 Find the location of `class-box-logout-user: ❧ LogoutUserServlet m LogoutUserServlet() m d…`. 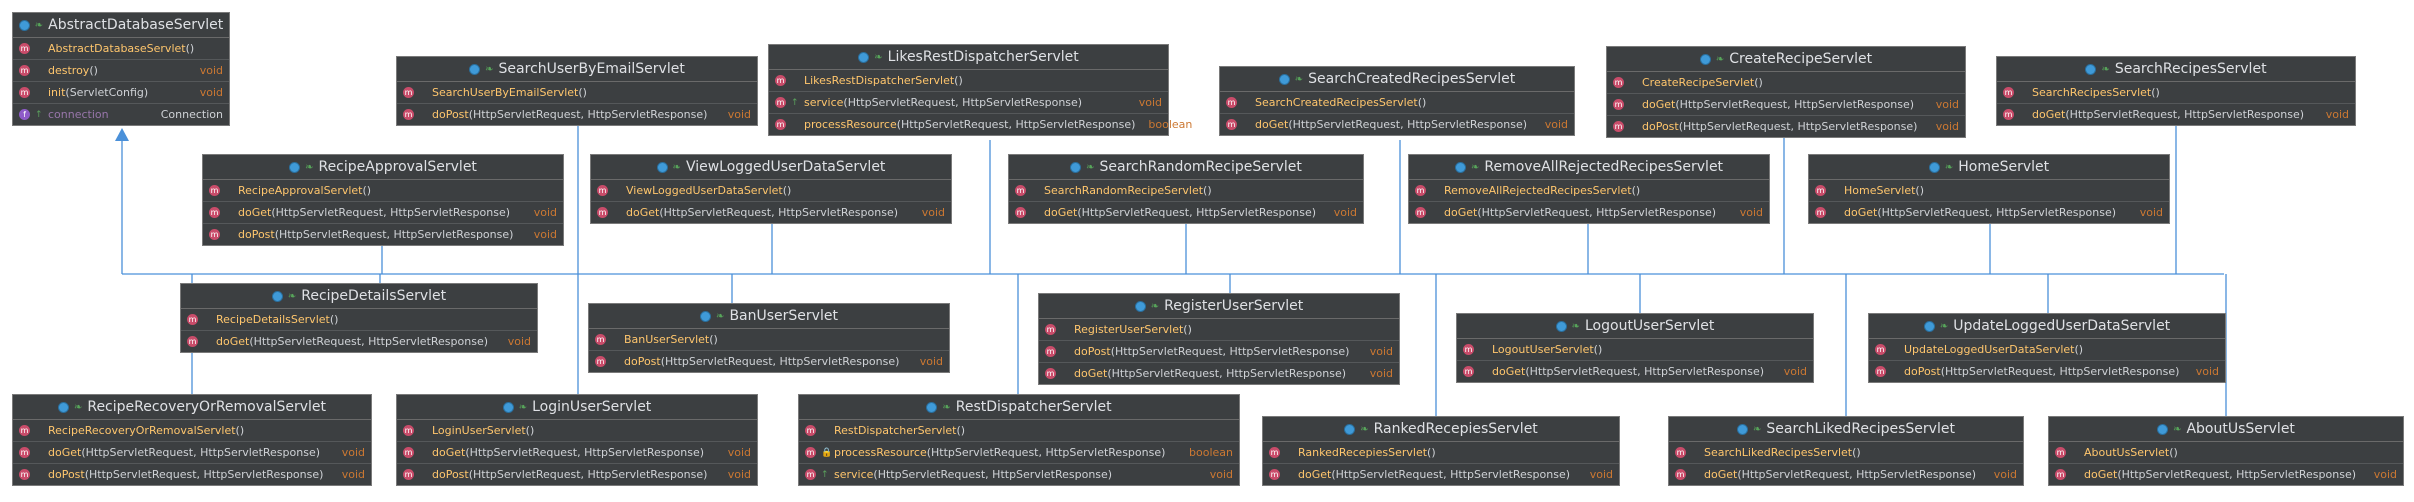

class-box-logout-user: ❧ LogoutUserServlet m LogoutUserServlet() m d… is located at coordinates (1635, 348).